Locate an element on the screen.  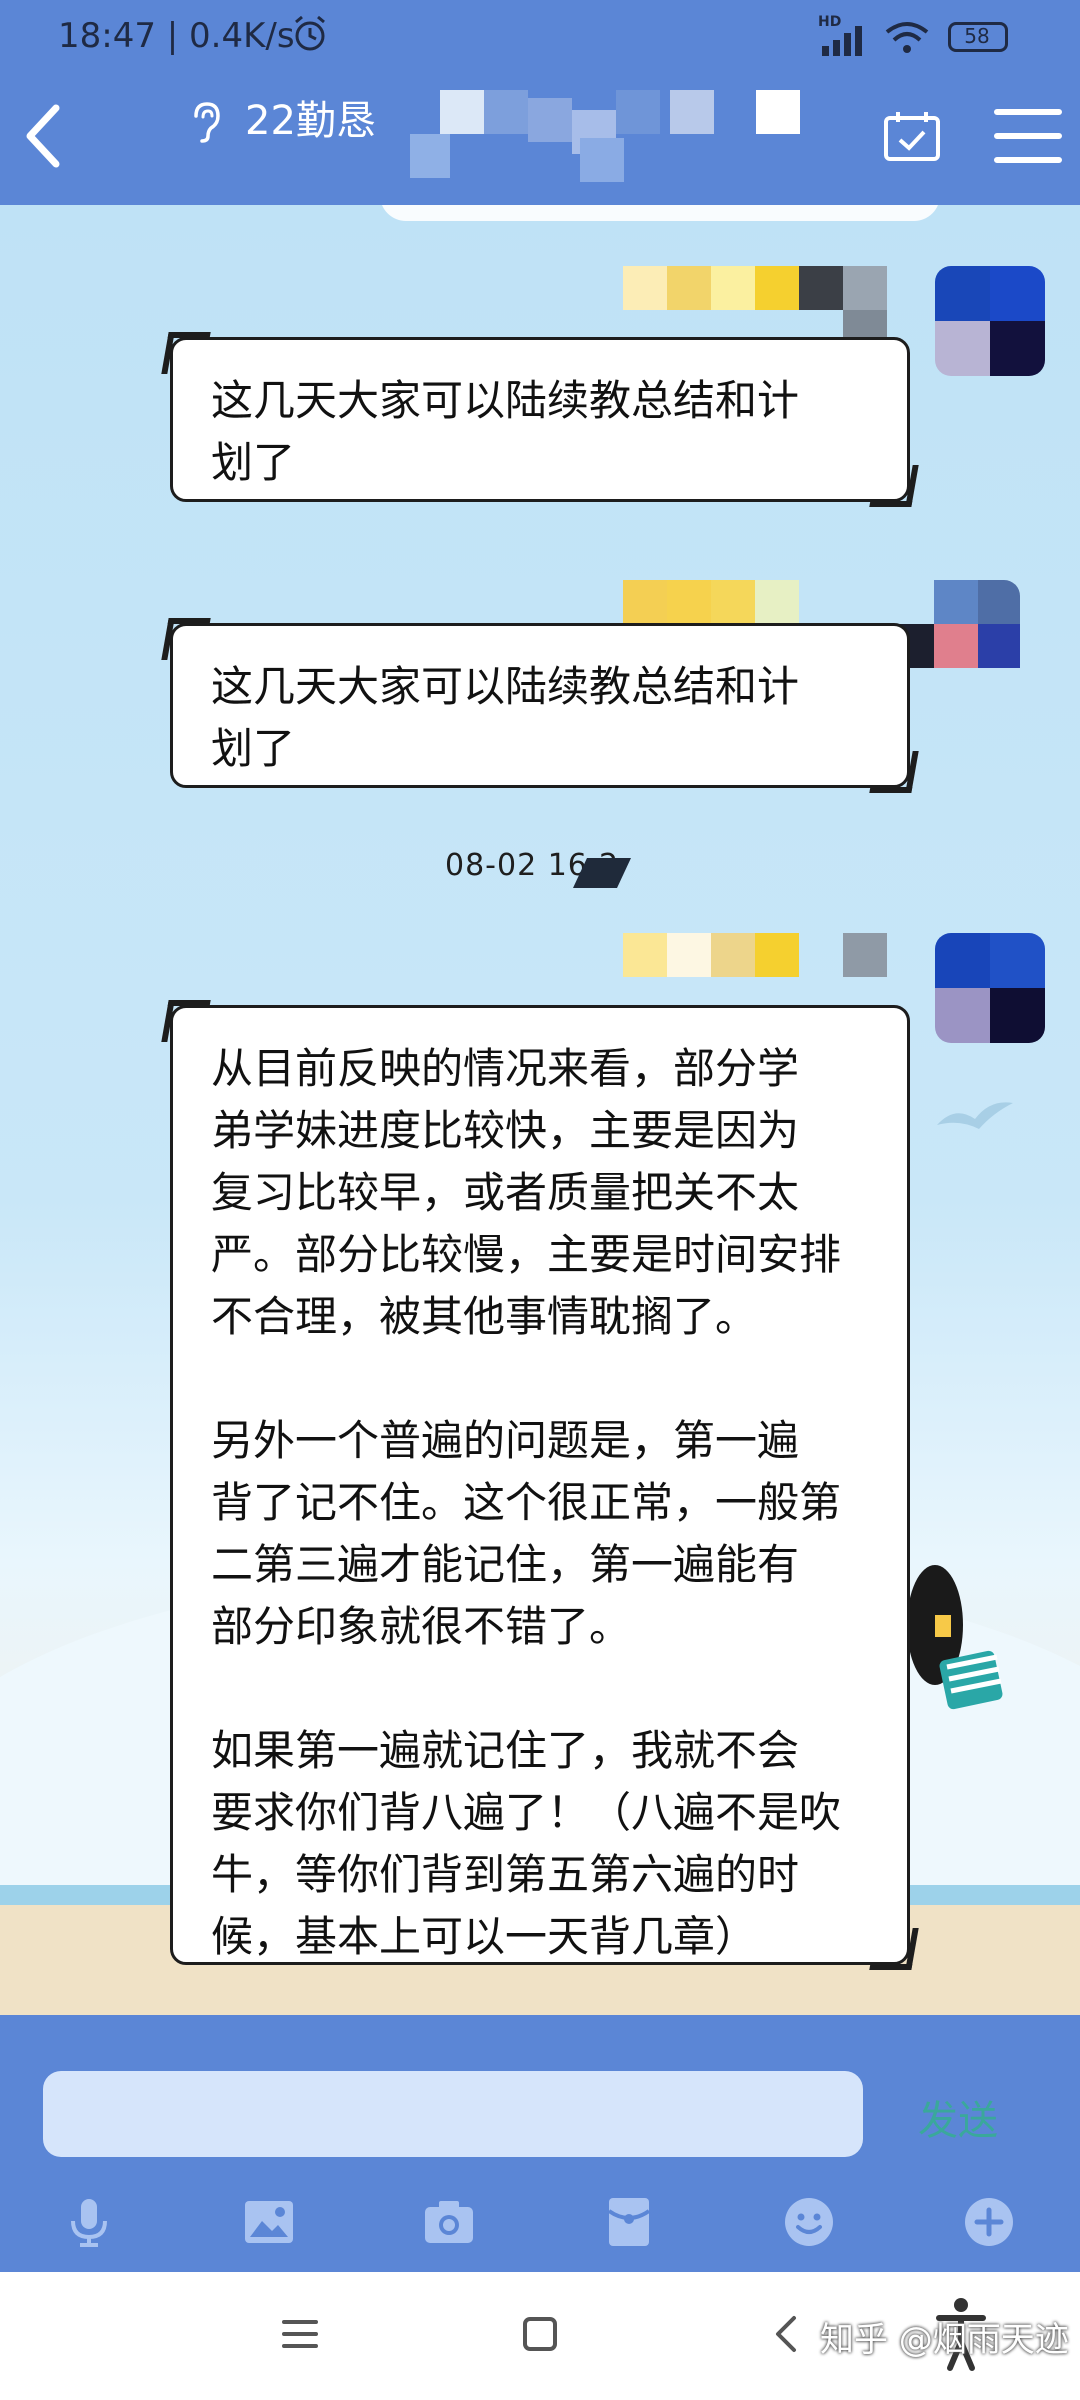
alarm-icon is located at coordinates (310, 33).